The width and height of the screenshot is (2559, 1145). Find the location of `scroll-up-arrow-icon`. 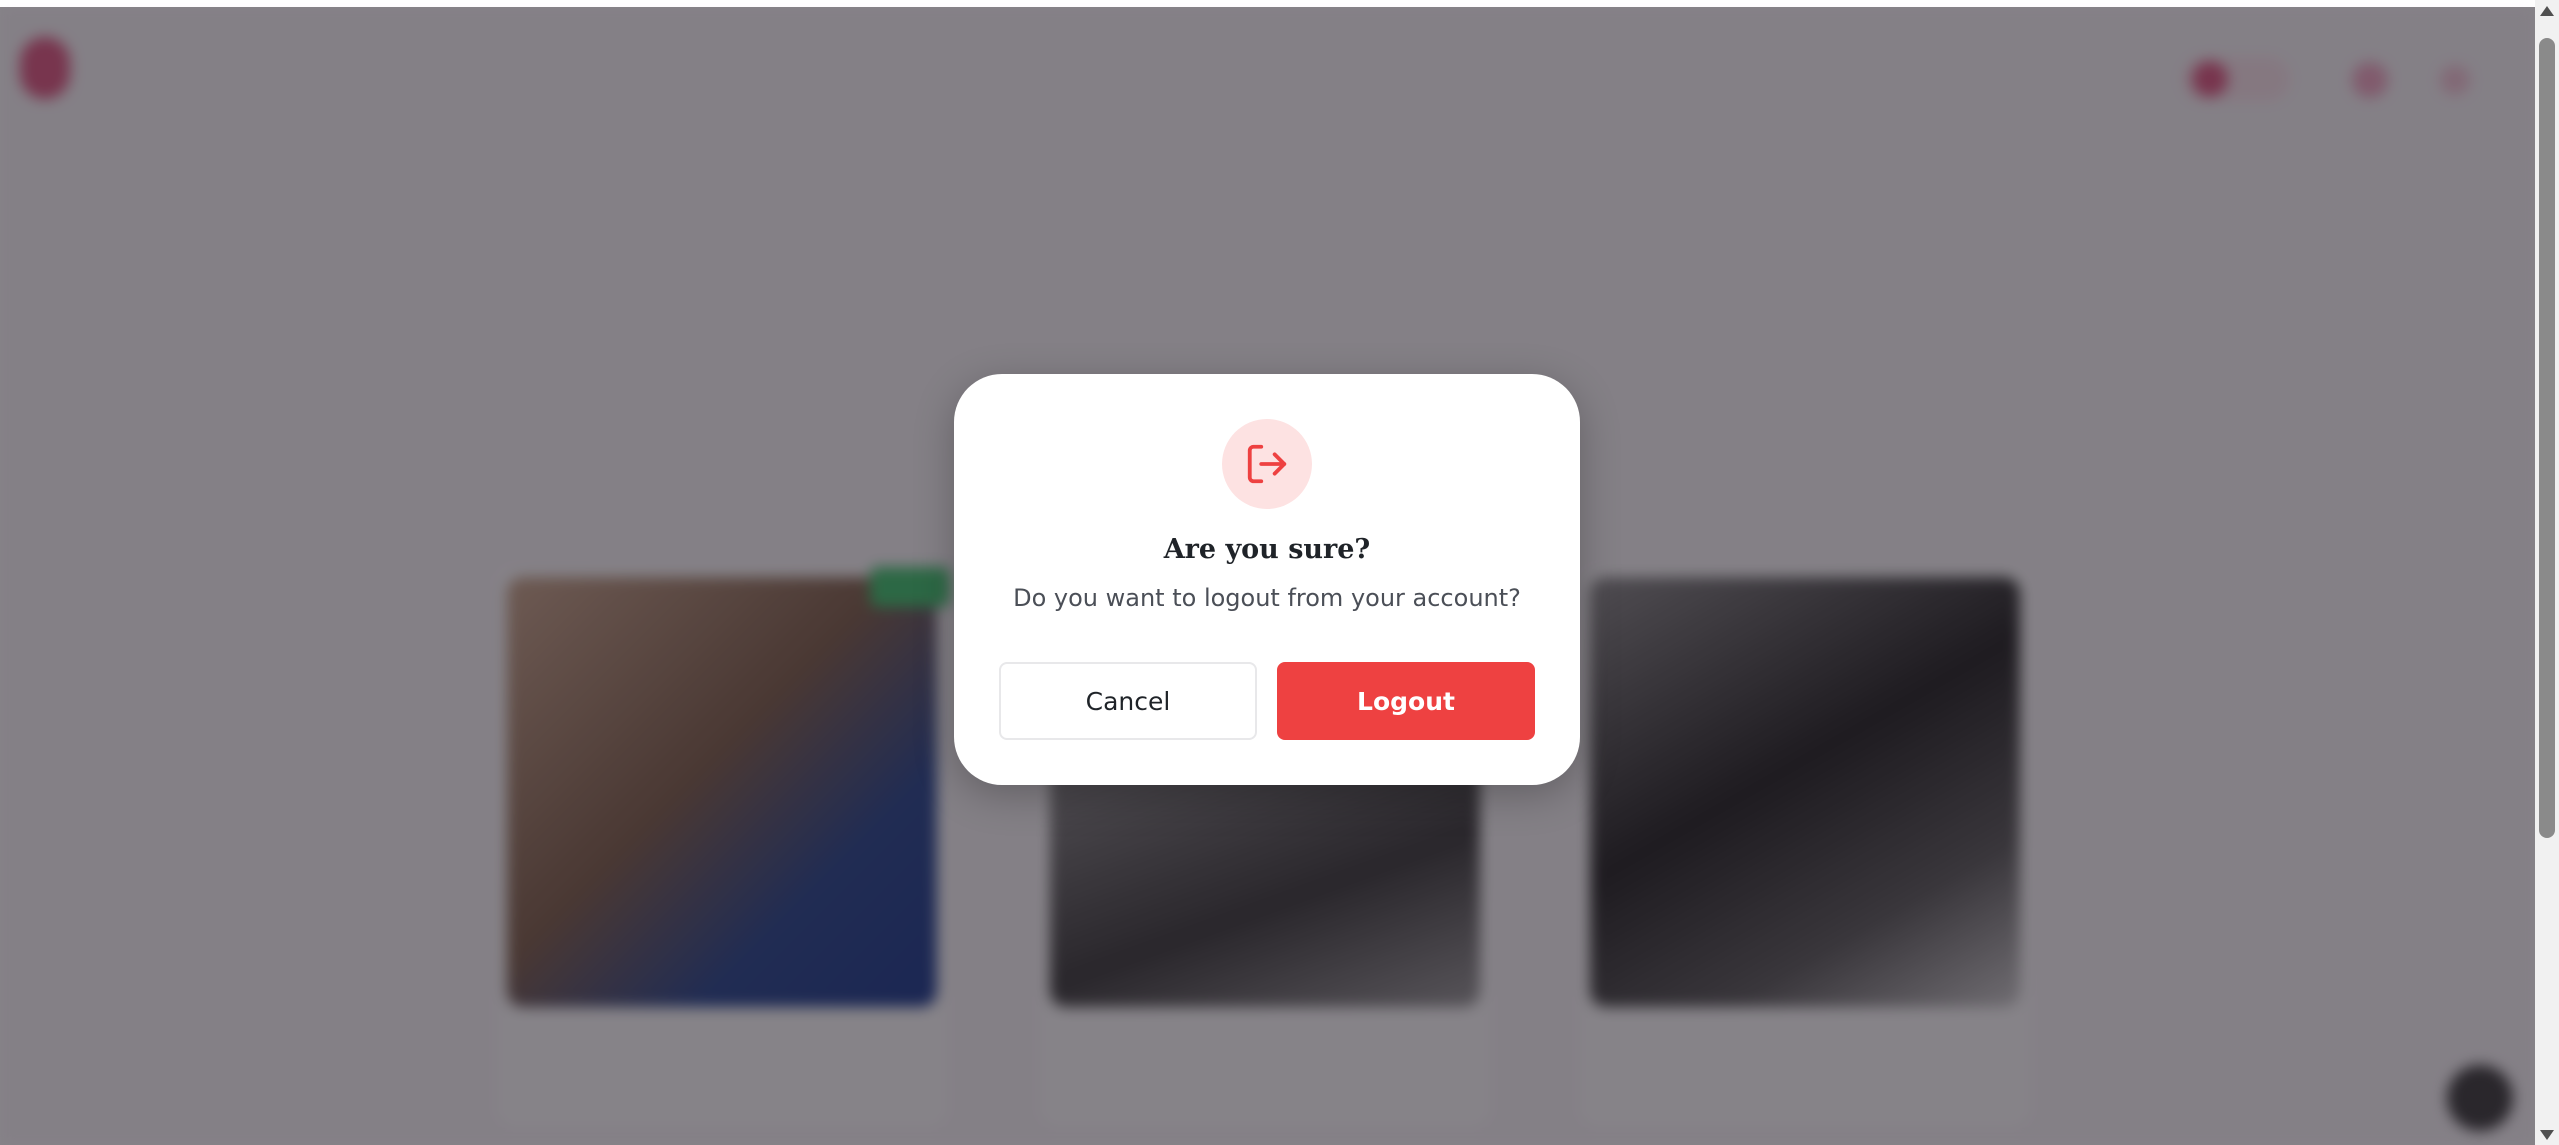

scroll-up-arrow-icon is located at coordinates (2547, 11).